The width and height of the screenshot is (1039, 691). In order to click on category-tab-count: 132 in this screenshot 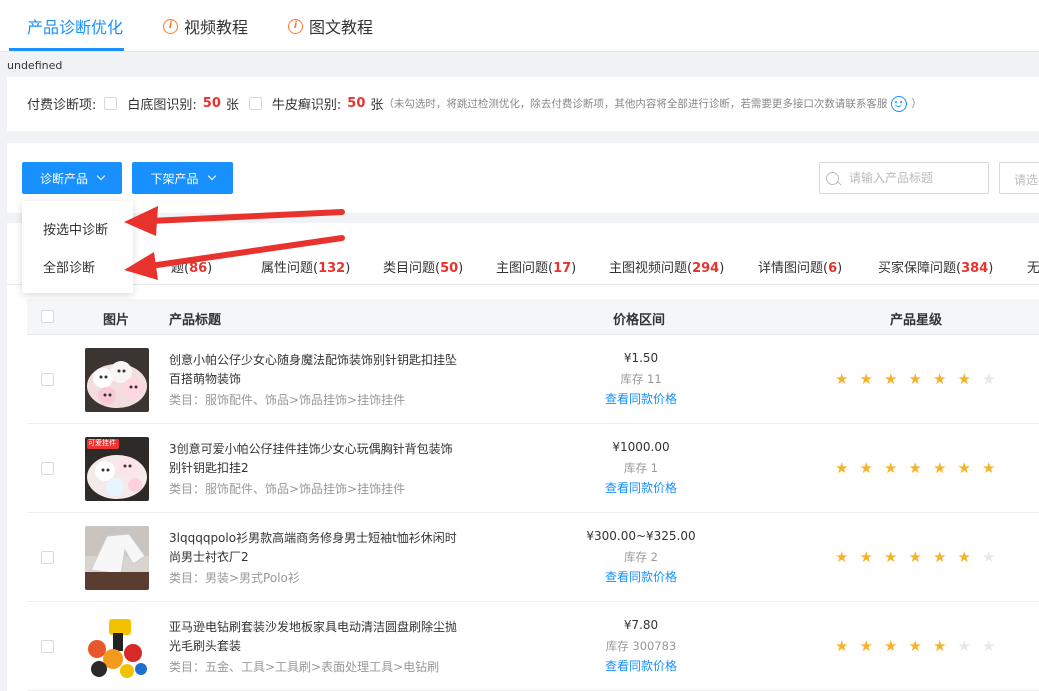, I will do `click(332, 268)`.